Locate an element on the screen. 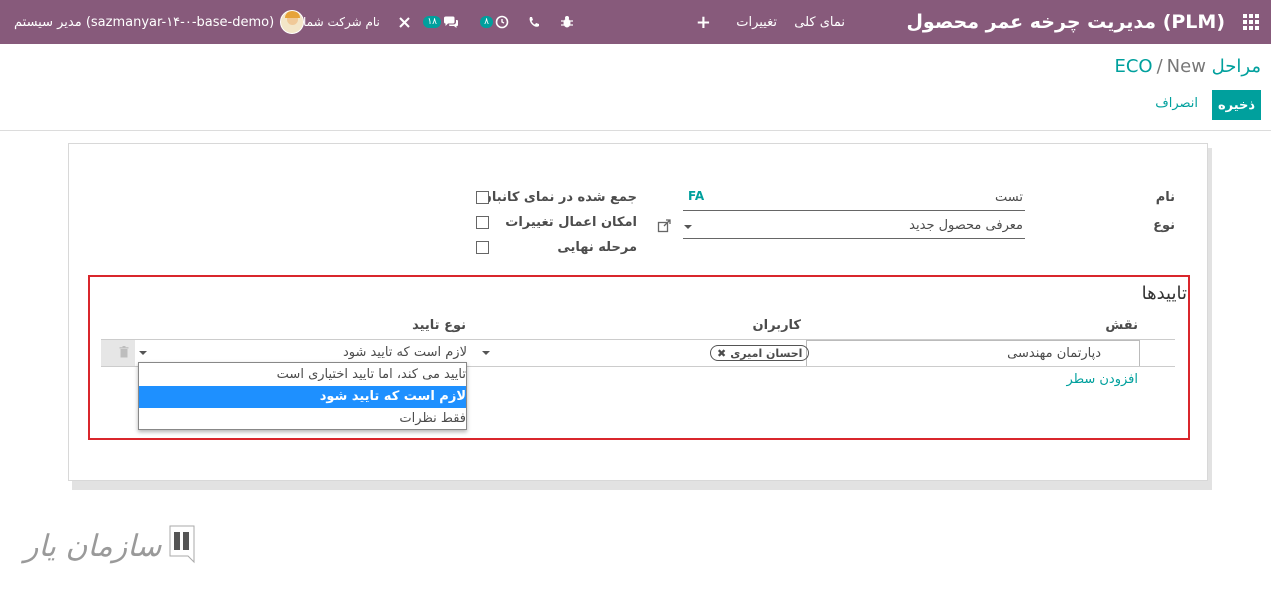 This screenshot has height=593, width=1271. user-menu: مدیر سیستم (sazmanyar-۱۴-۰-base-demo) is located at coordinates (159, 22).